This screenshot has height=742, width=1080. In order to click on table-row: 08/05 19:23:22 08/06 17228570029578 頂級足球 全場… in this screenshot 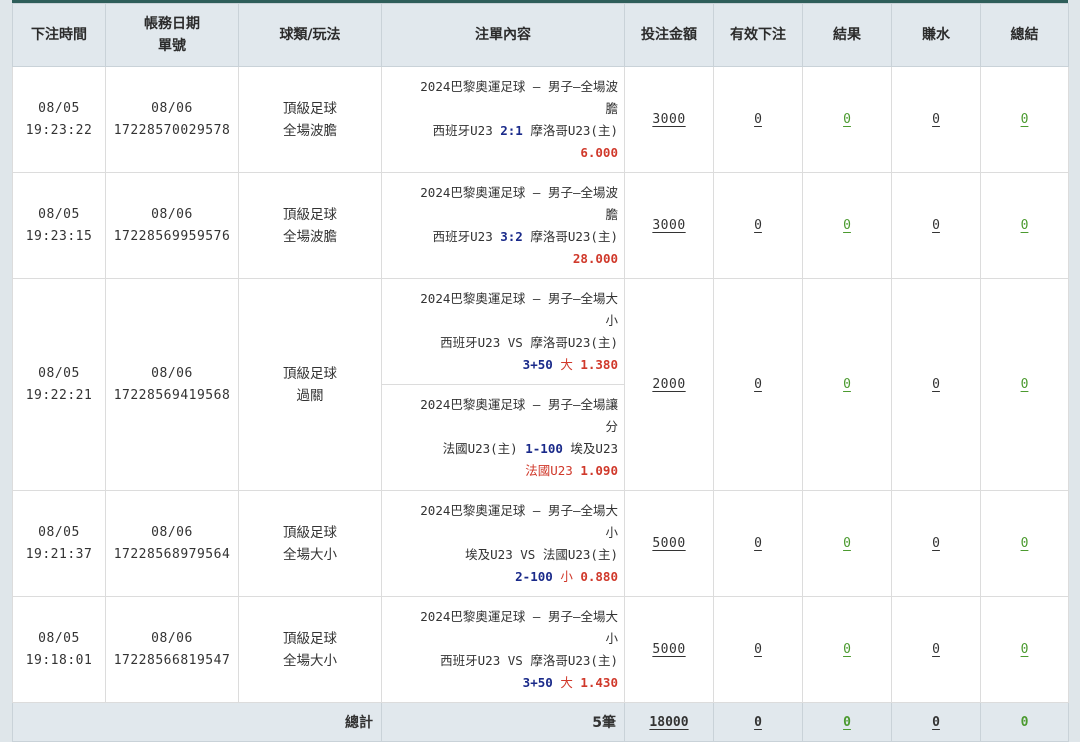, I will do `click(540, 119)`.